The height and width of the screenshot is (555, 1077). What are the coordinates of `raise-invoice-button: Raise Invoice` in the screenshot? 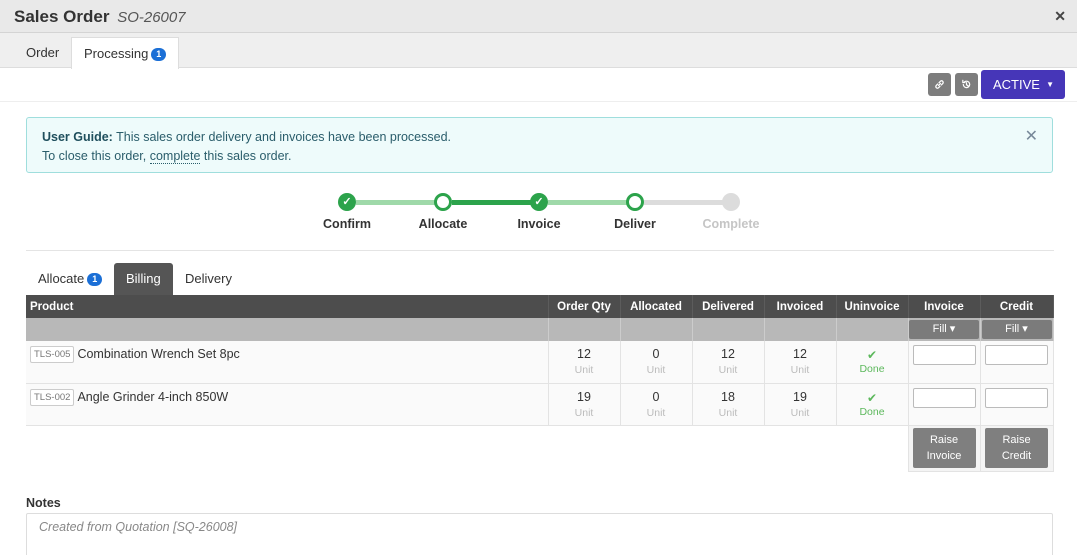 It's located at (944, 448).